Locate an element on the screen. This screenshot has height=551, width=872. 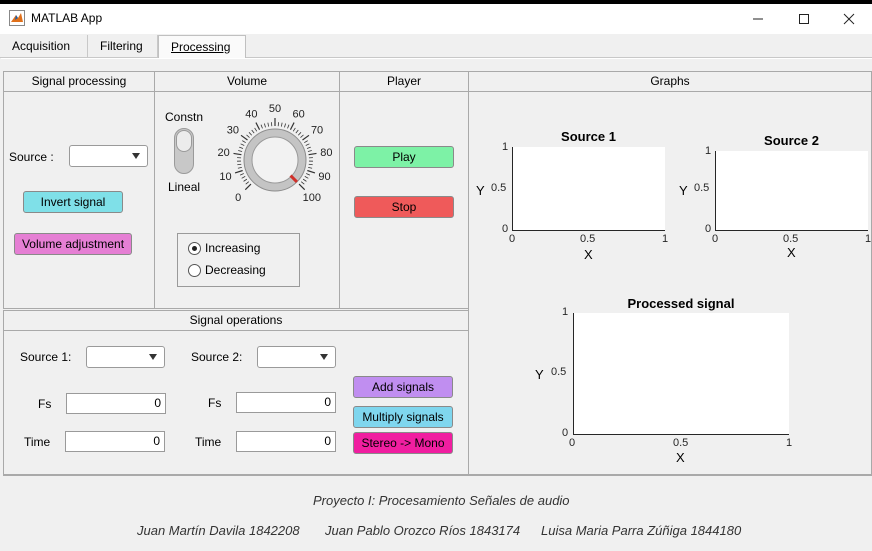
knob-tick-label: 90 is located at coordinates (324, 177).